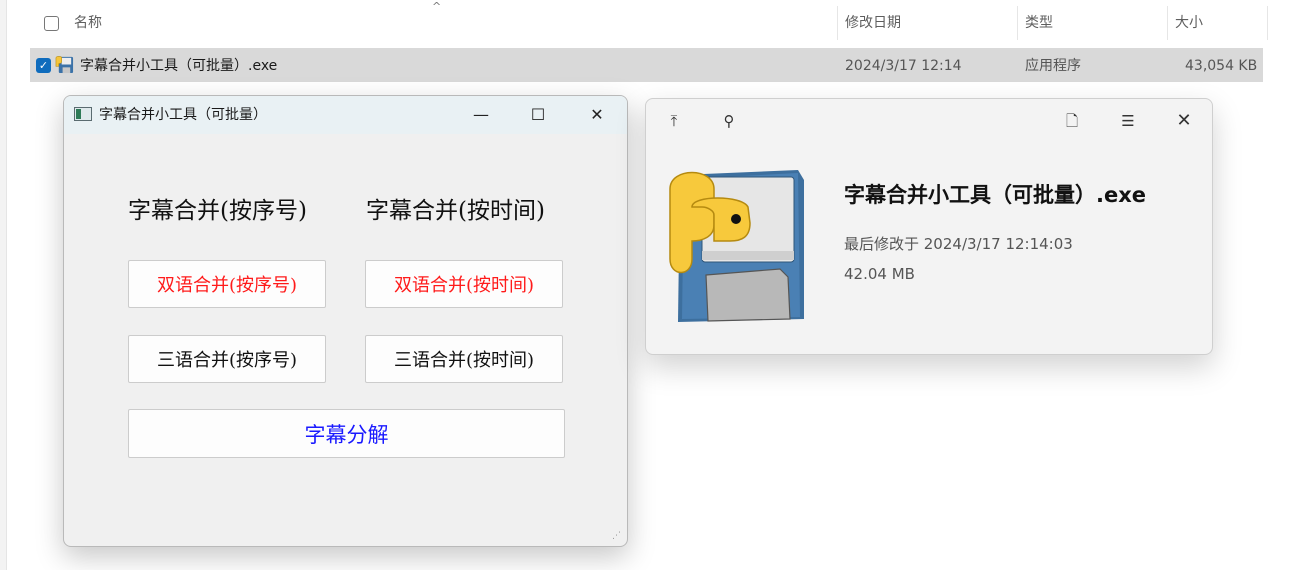 This screenshot has height=570, width=1312. Describe the element at coordinates (464, 284) in the screenshot. I see `bilingual-merge-time-button: 双语合并(按时间)` at that location.